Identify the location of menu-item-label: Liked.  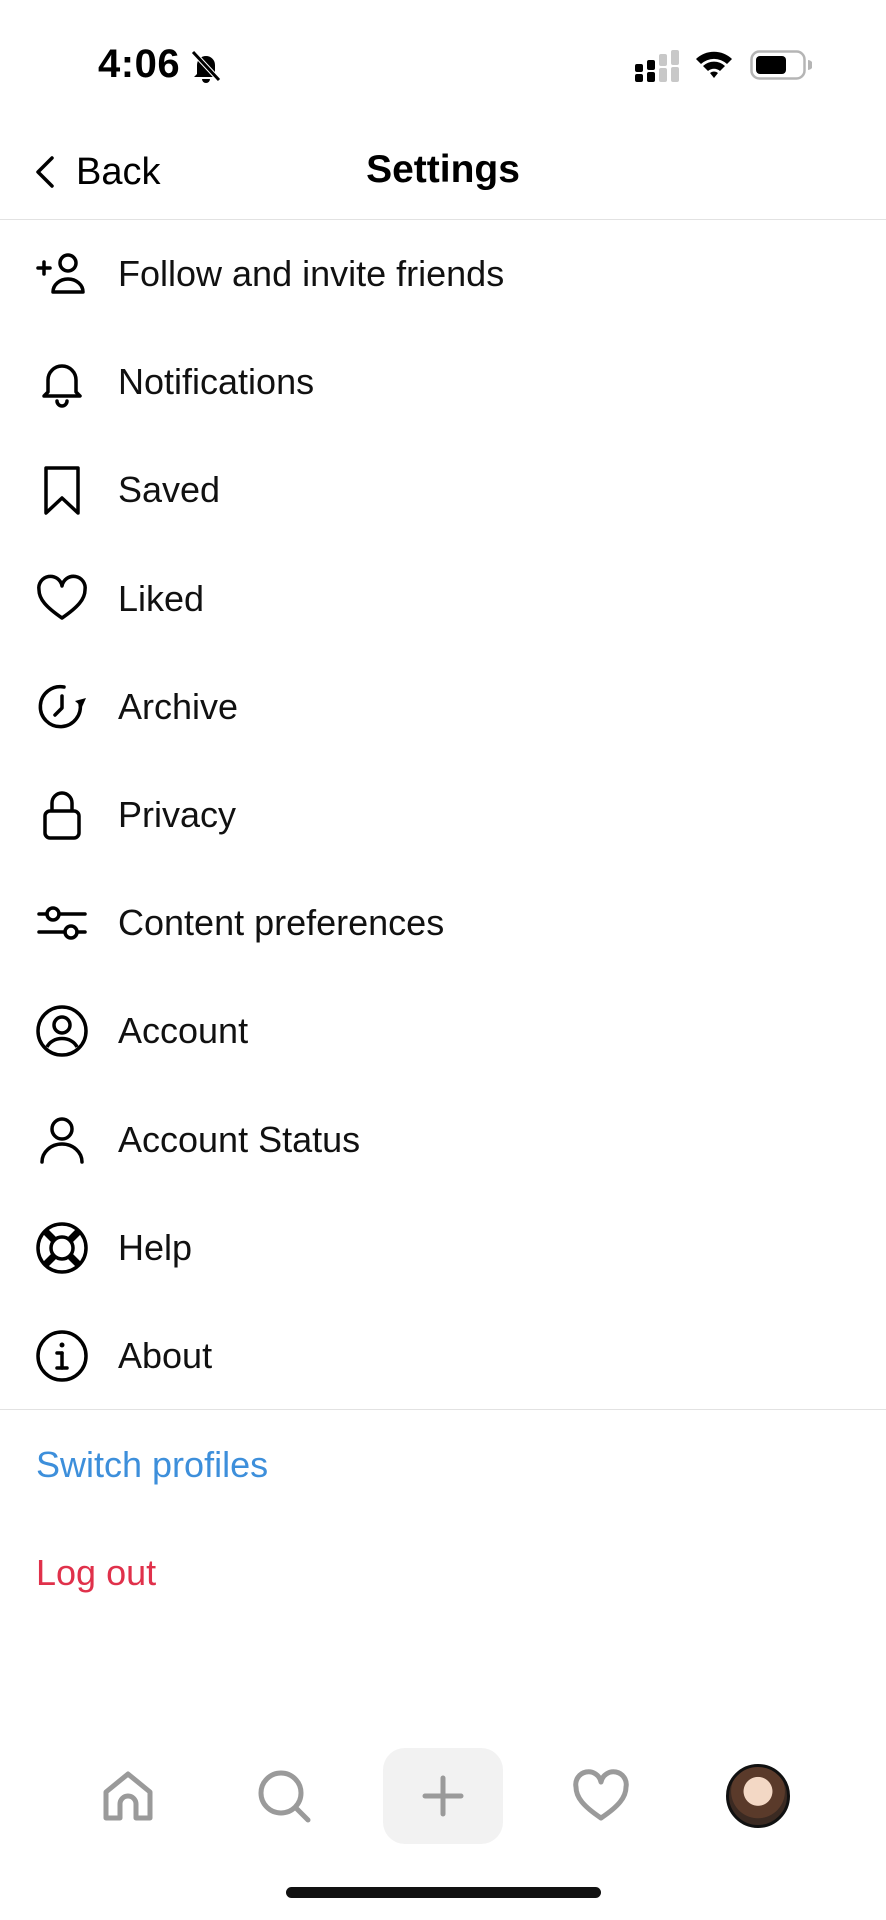
(161, 598).